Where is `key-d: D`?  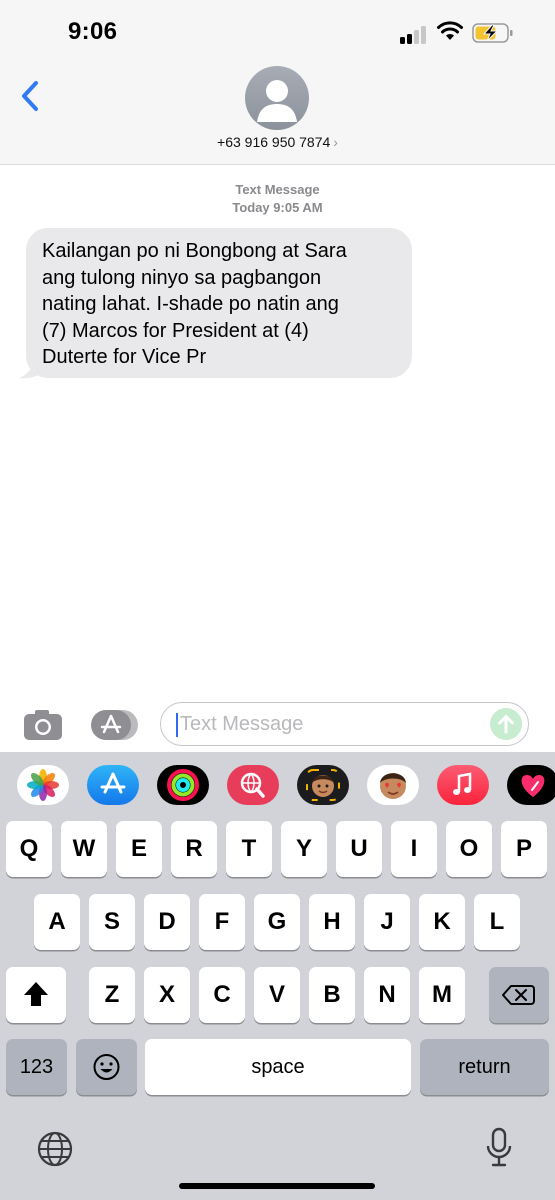 key-d: D is located at coordinates (167, 922).